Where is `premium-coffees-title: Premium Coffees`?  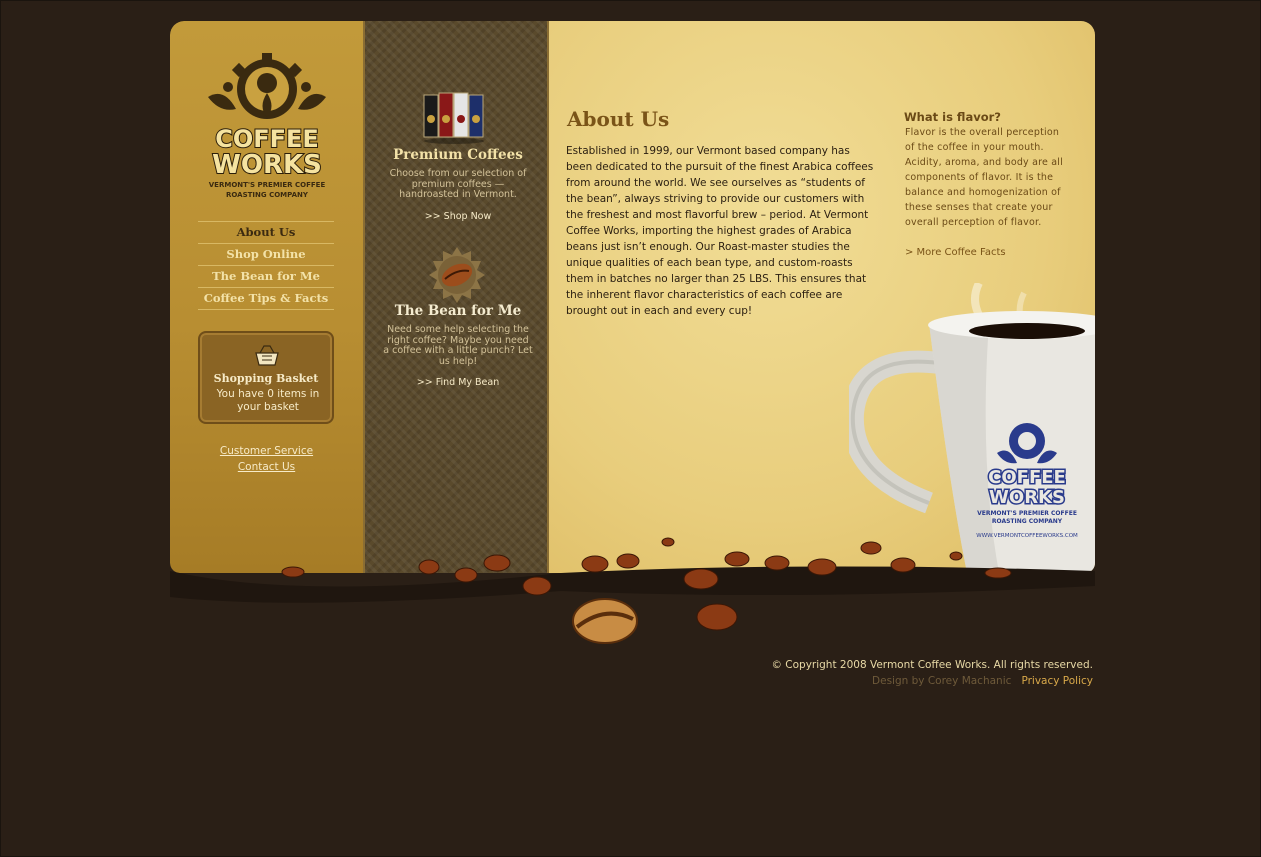 premium-coffees-title: Premium Coffees is located at coordinates (458, 155).